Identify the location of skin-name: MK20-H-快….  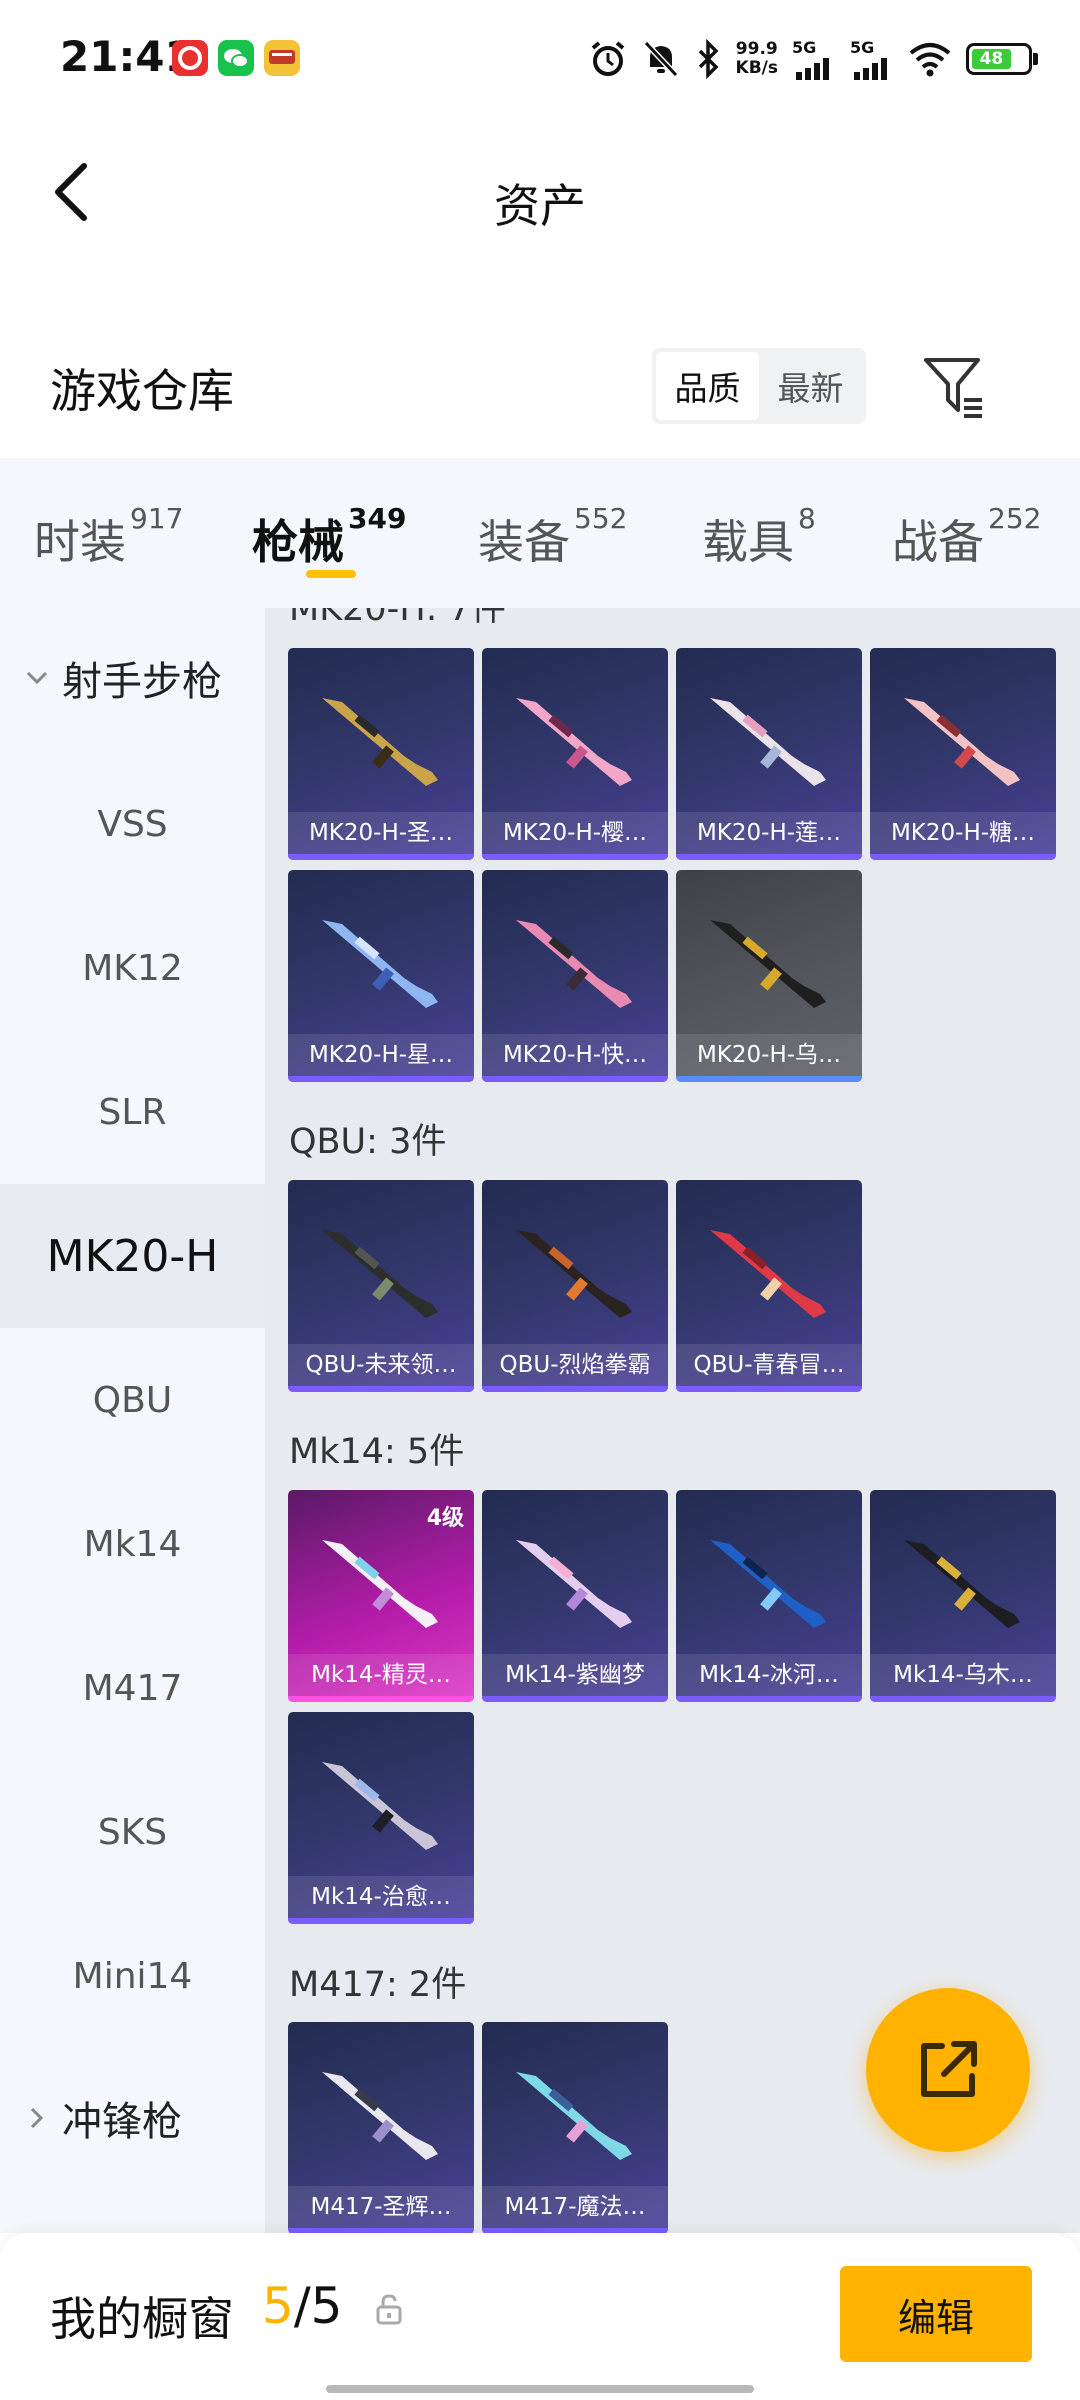
(575, 1055).